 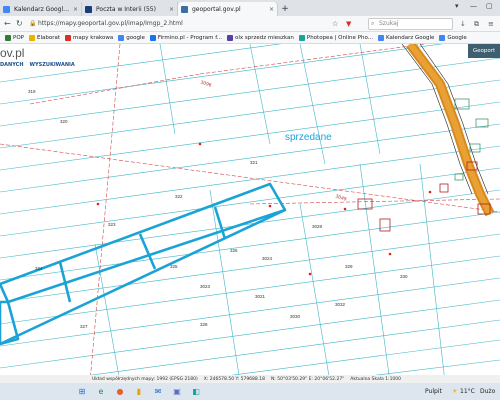 I want to click on bookmark-pop: POP, so click(x=14, y=37).